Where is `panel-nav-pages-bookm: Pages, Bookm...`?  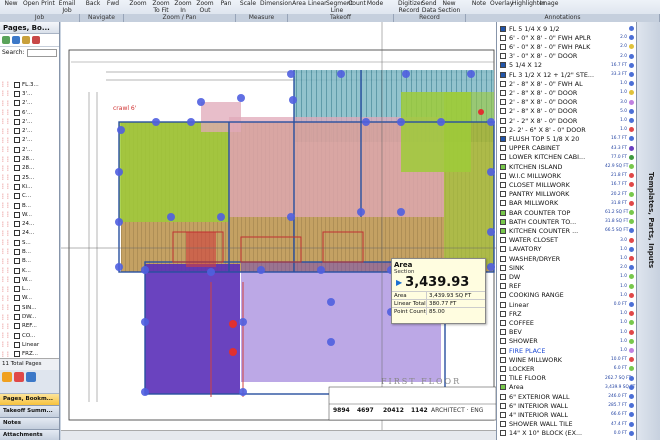
panel-nav-pages-bookm: Pages, Bookm... is located at coordinates (29, 400).